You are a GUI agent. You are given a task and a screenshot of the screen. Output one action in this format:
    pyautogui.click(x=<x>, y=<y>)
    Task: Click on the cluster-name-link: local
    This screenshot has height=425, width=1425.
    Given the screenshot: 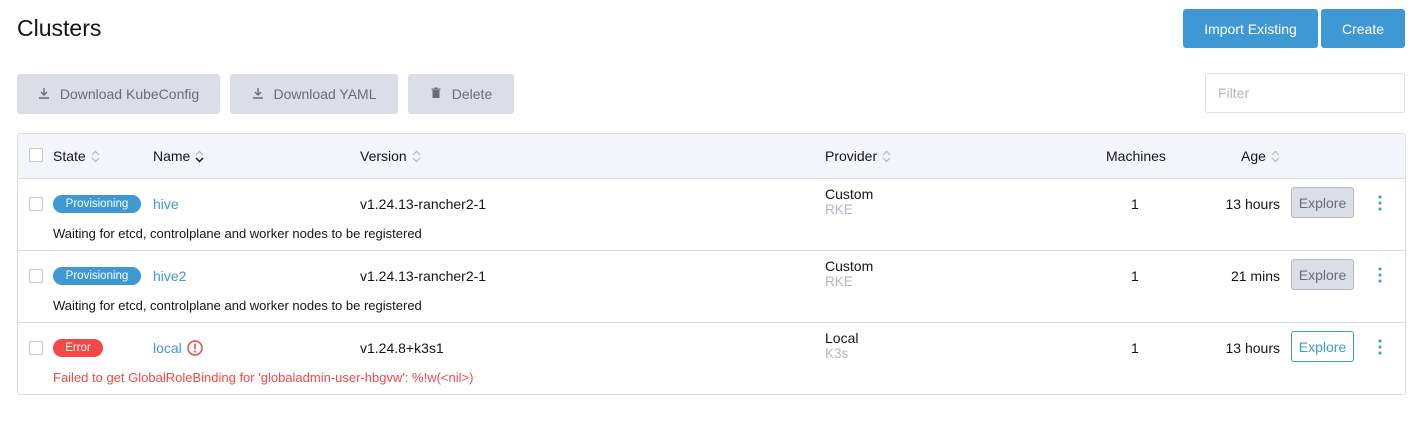 What is the action you would take?
    pyautogui.click(x=167, y=348)
    